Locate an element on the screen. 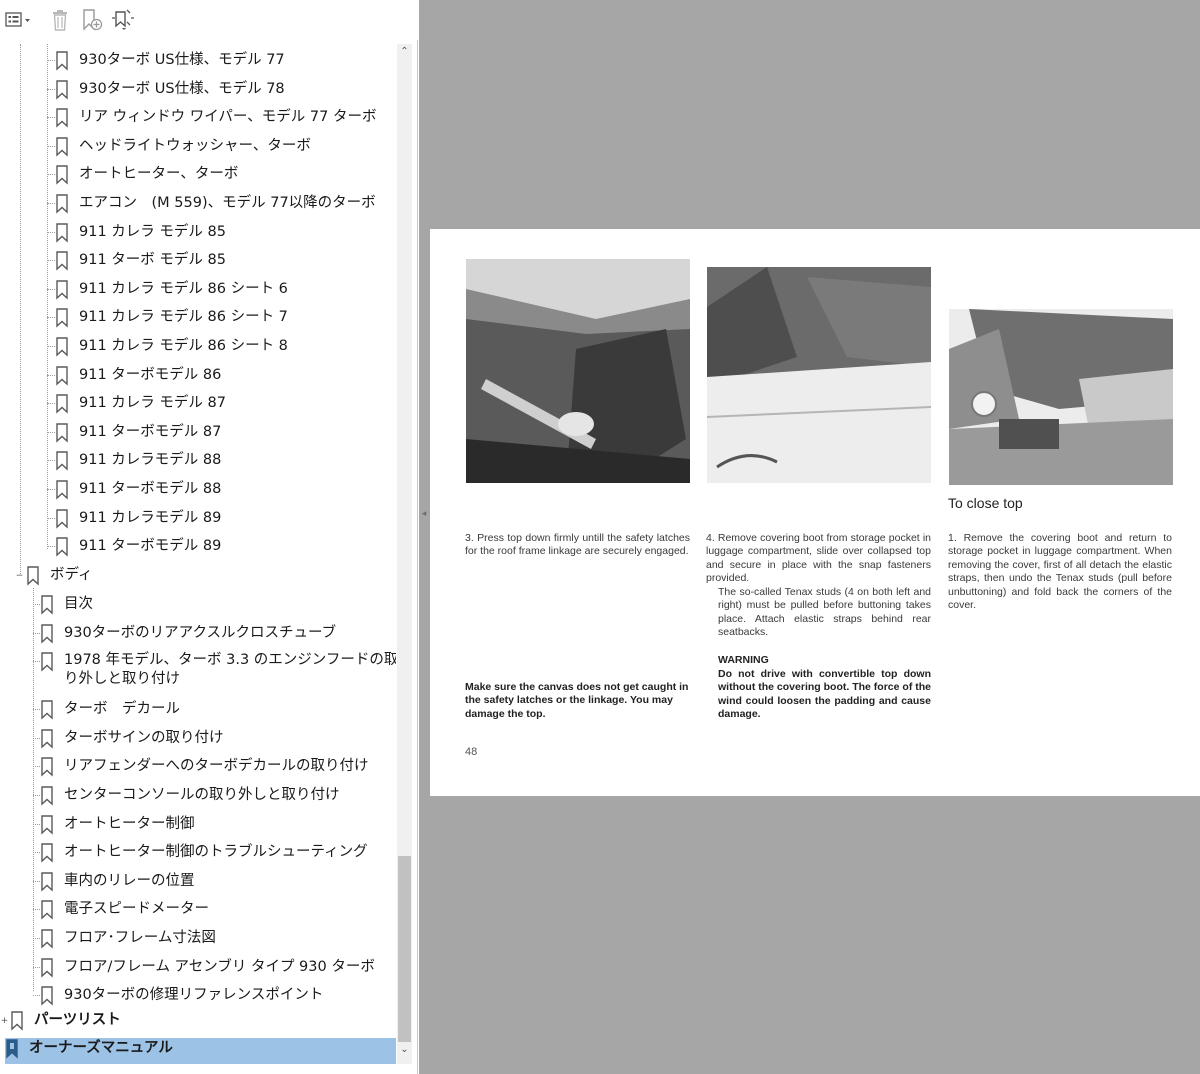  bookmarks-scrollbar: ⌃ ⌄ is located at coordinates (404, 554).